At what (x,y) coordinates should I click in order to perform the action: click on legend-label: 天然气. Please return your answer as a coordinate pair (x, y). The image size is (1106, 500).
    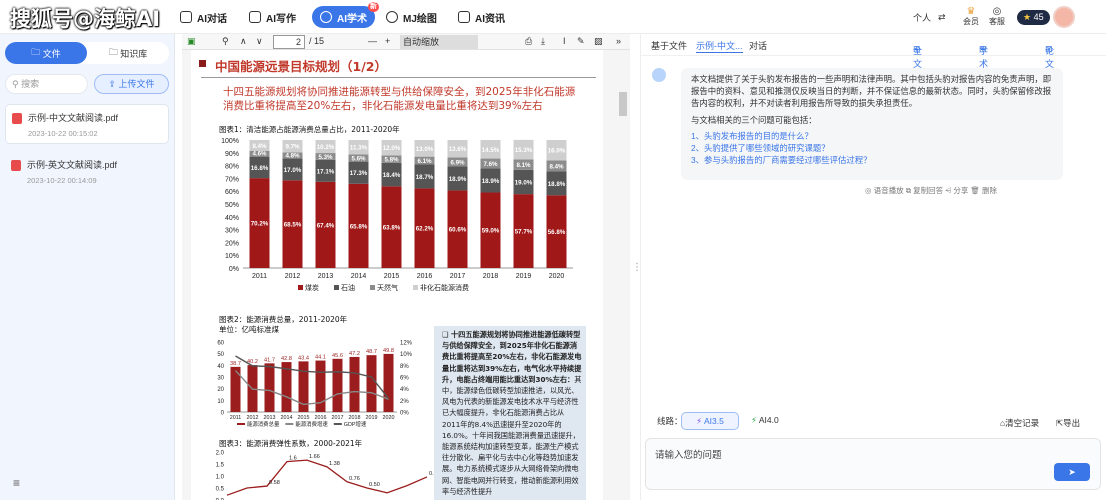
    Looking at the image, I should click on (387, 287).